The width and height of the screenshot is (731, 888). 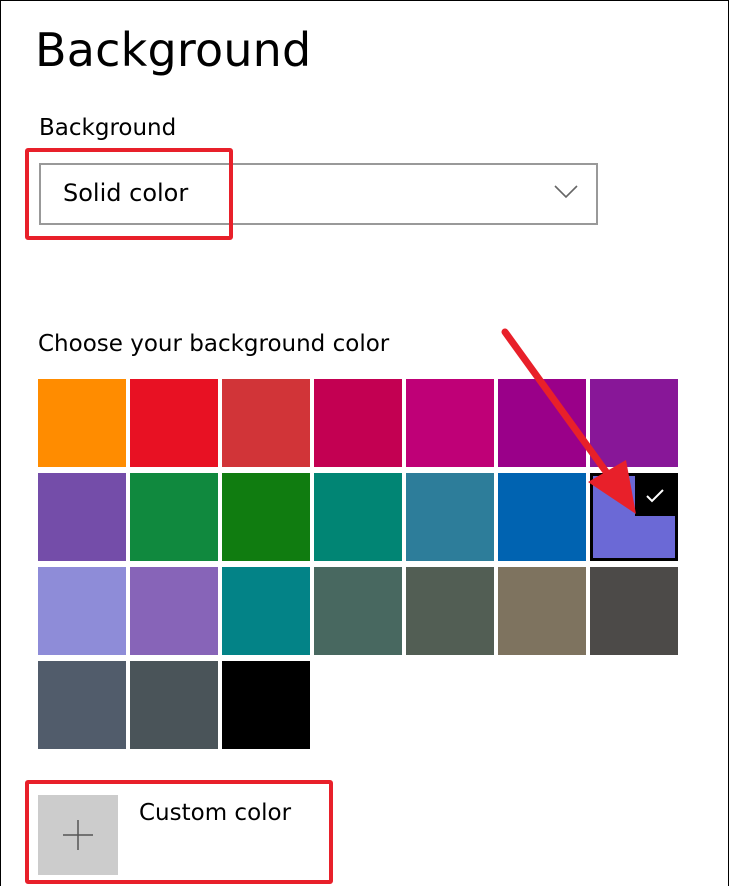 I want to click on selected-check-badge, so click(x=655, y=496).